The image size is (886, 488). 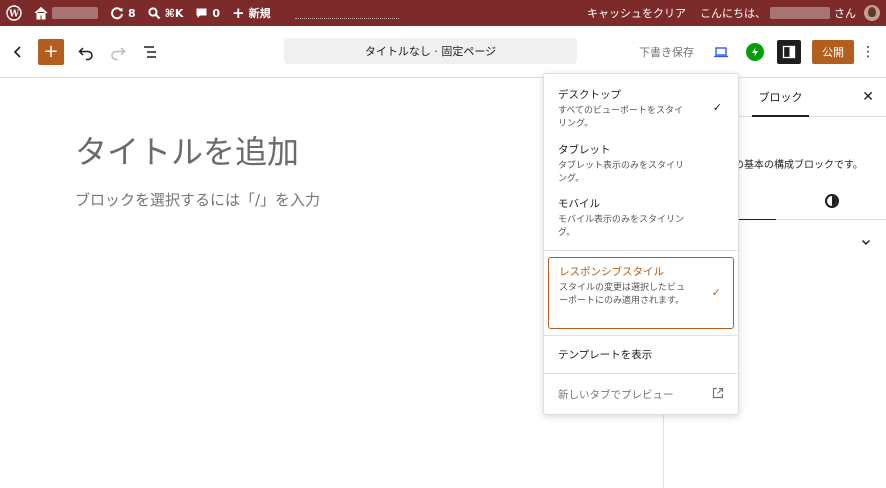 What do you see at coordinates (443, 13) in the screenshot?
I see `admin-bar: W 8 ⌘K 0 + 新規 キャッシュをクリア こんにちは、 さん` at bounding box center [443, 13].